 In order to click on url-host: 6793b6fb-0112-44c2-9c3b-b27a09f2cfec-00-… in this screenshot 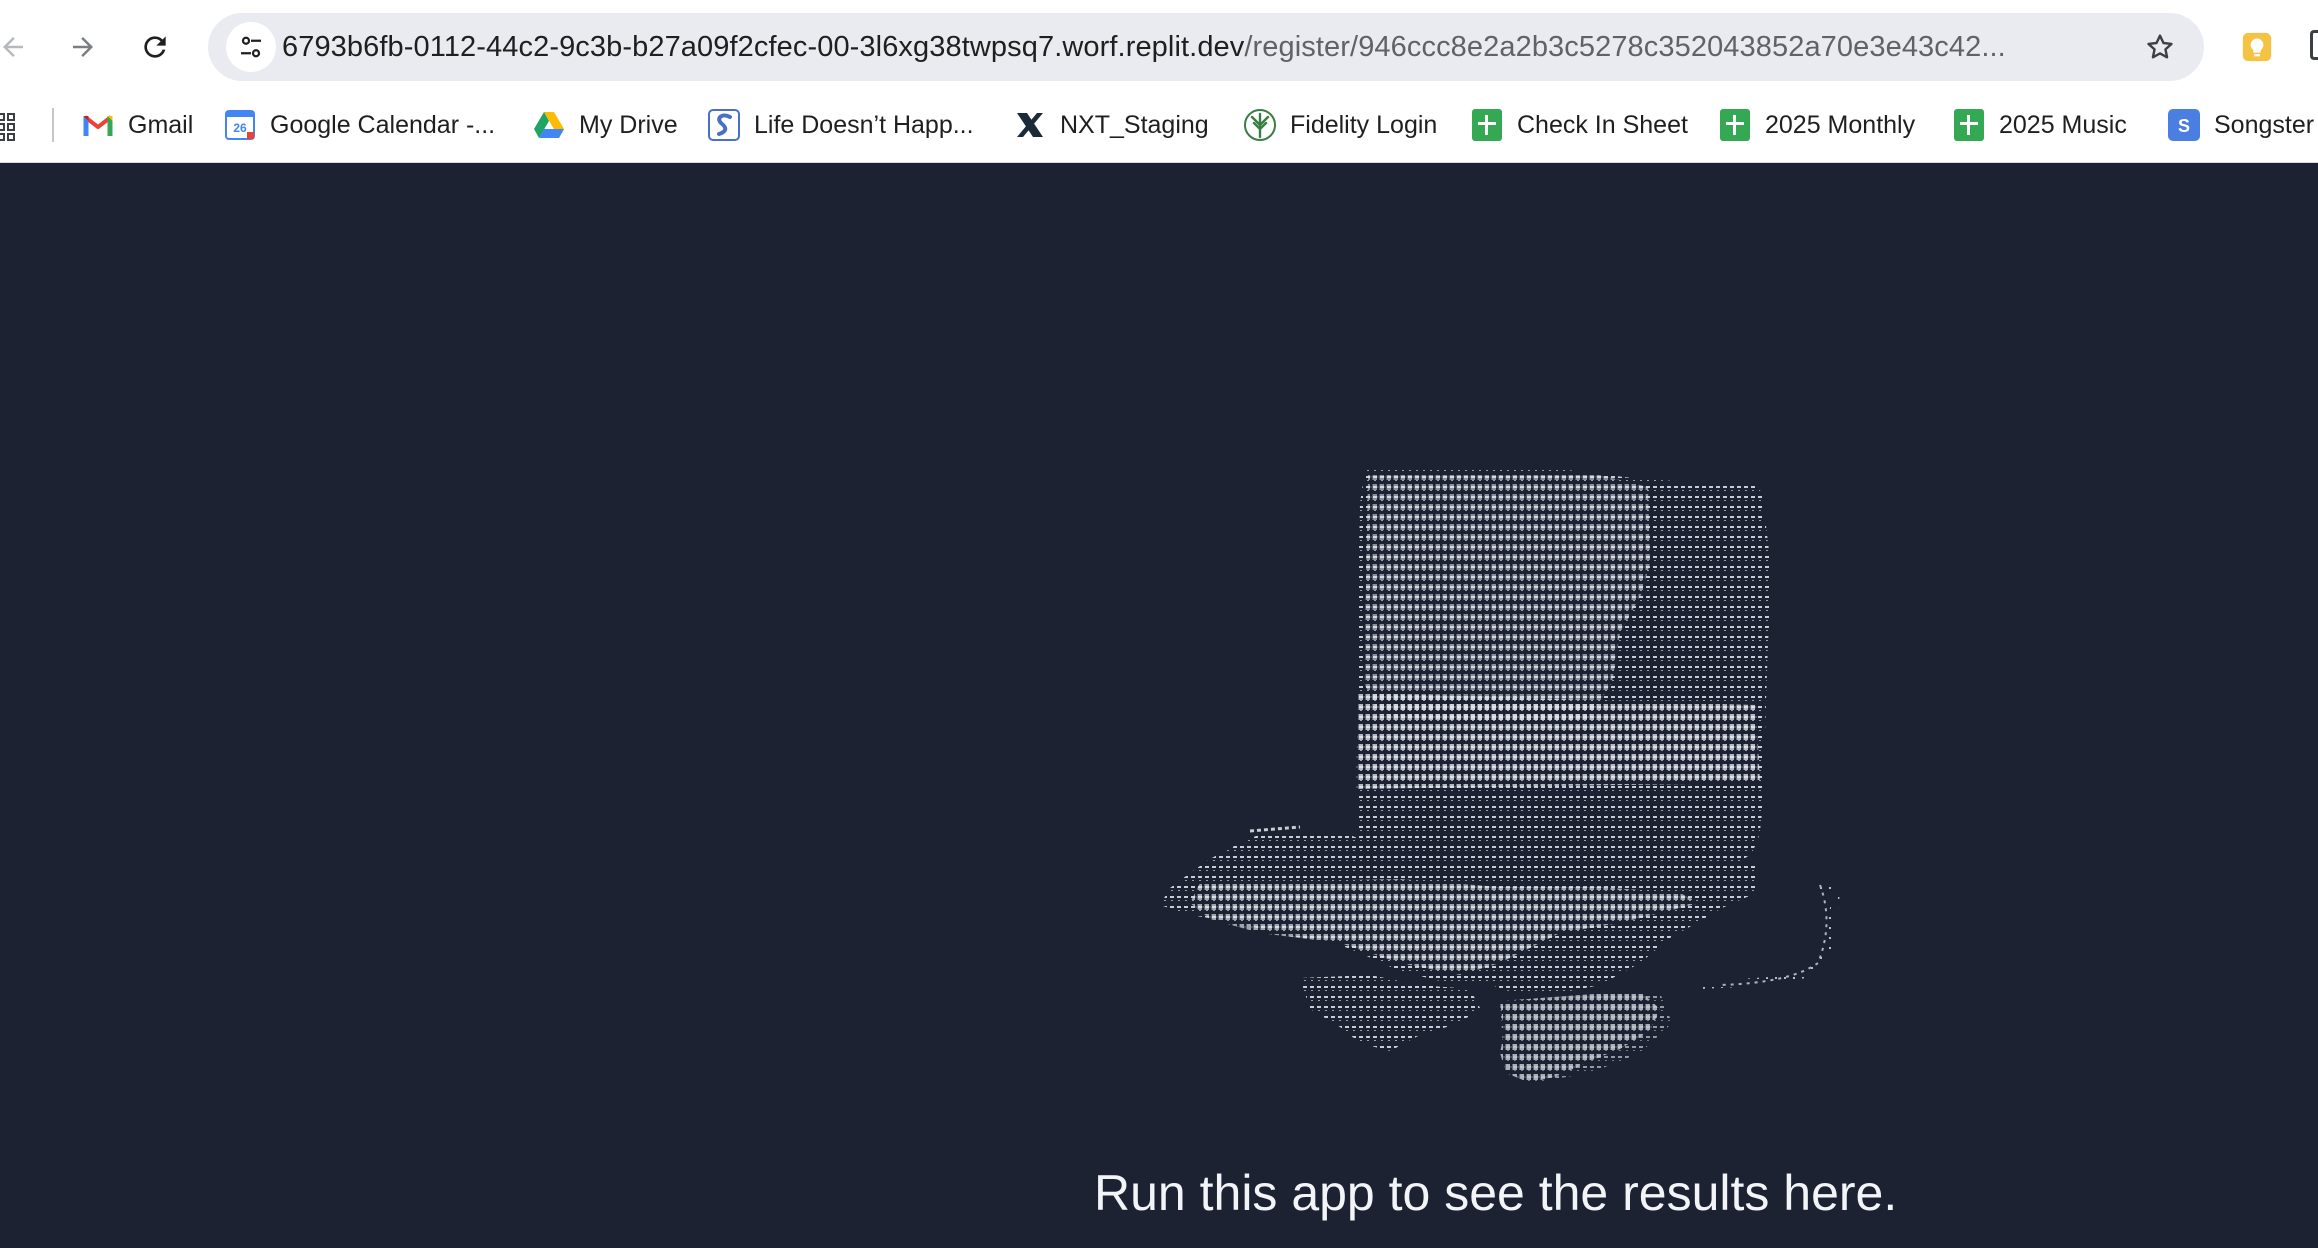, I will do `click(763, 47)`.